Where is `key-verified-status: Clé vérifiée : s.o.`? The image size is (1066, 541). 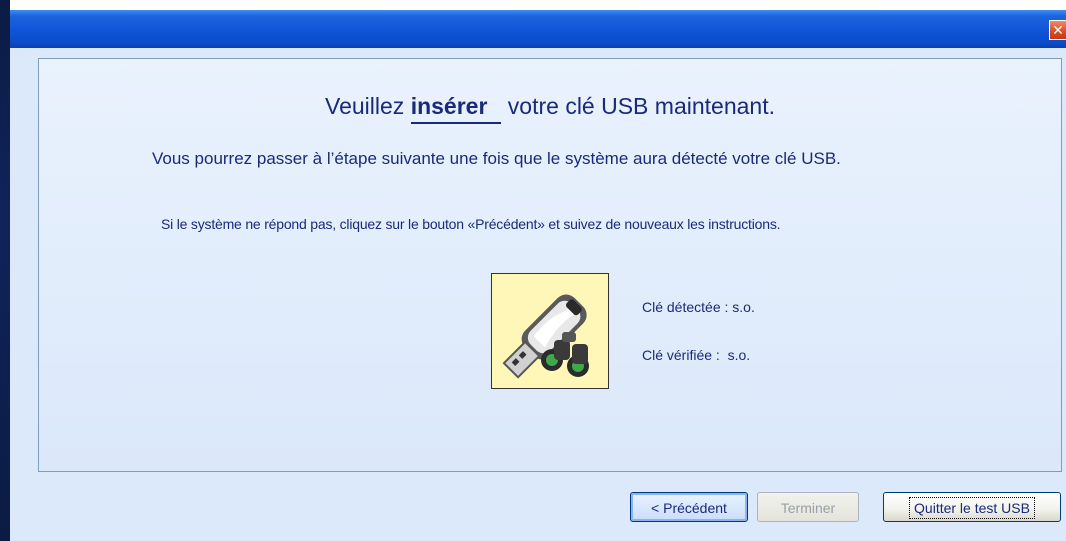
key-verified-status: Clé vérifiée : s.o. is located at coordinates (696, 355).